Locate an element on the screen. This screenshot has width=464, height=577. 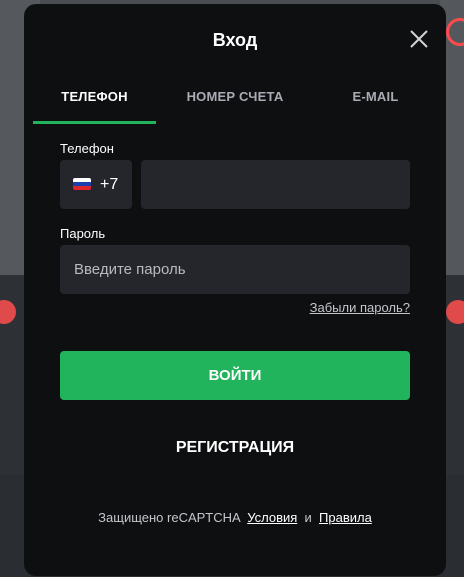
country-code-selector: +7 is located at coordinates (96, 184).